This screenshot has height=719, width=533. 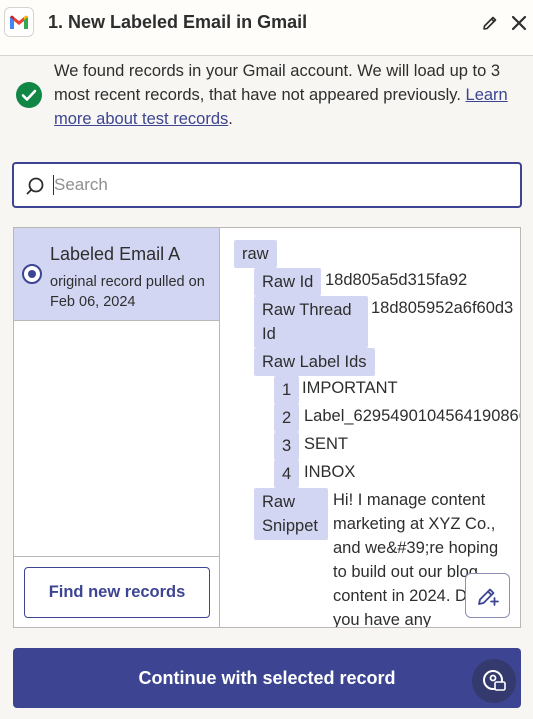 I want to click on record-subtitle: original record pulled on Feb 06, 2024, so click(x=127, y=292).